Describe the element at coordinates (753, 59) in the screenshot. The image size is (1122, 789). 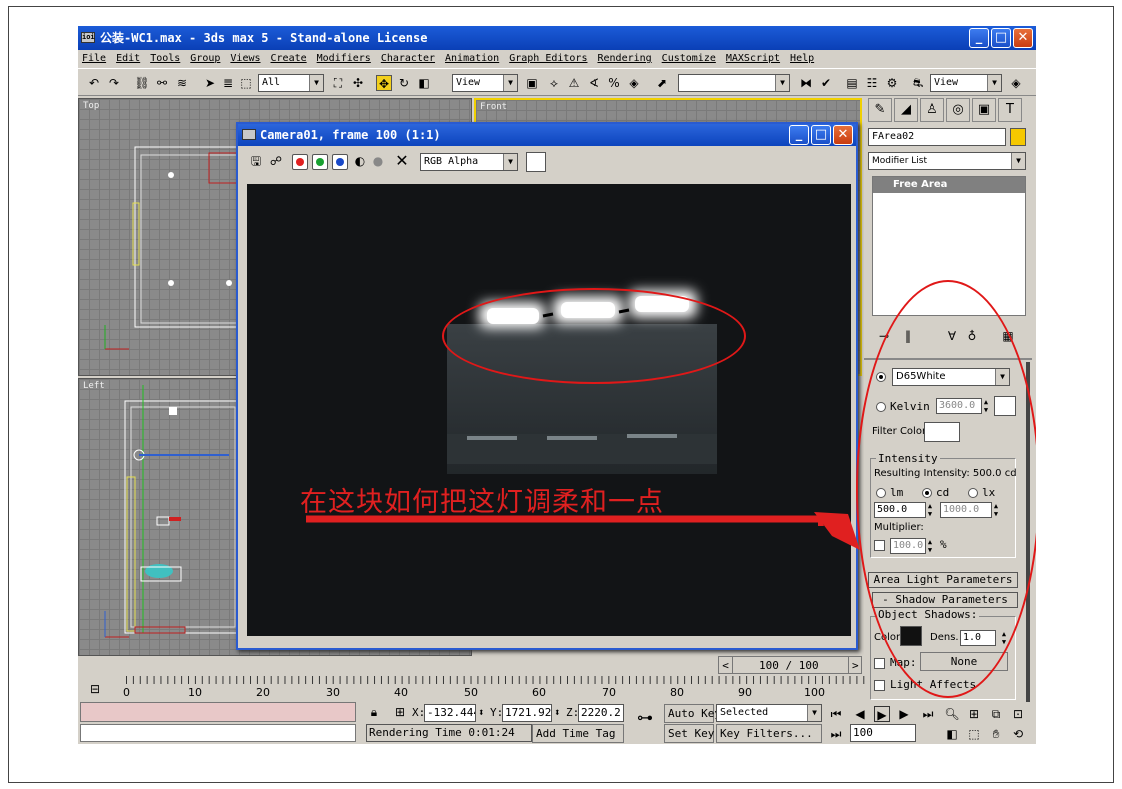
I see `menu-maxscript: MAXScript` at that location.